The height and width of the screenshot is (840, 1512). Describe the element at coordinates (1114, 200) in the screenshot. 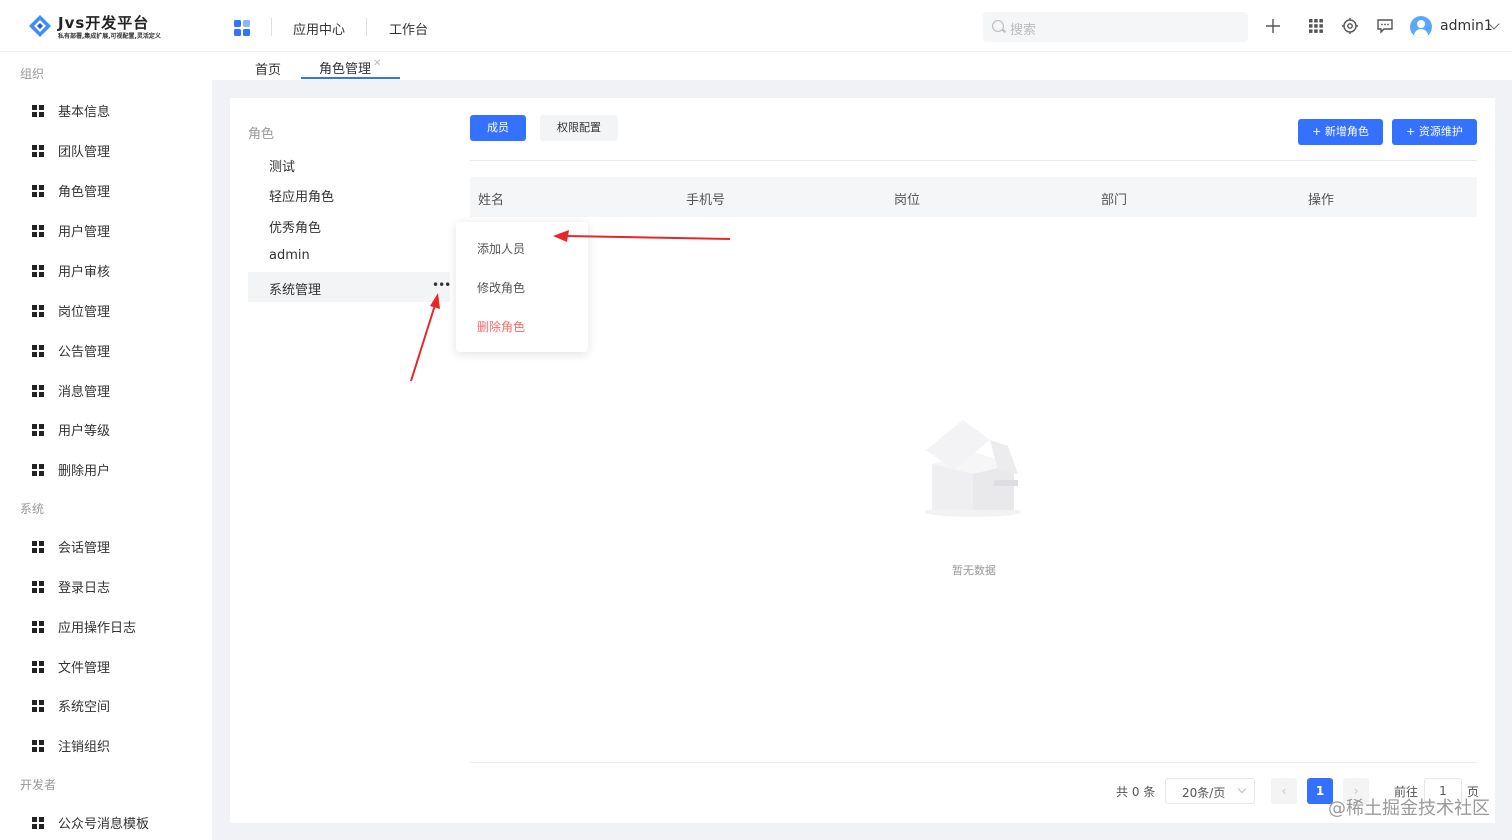

I see `column-header-department: 部门` at that location.